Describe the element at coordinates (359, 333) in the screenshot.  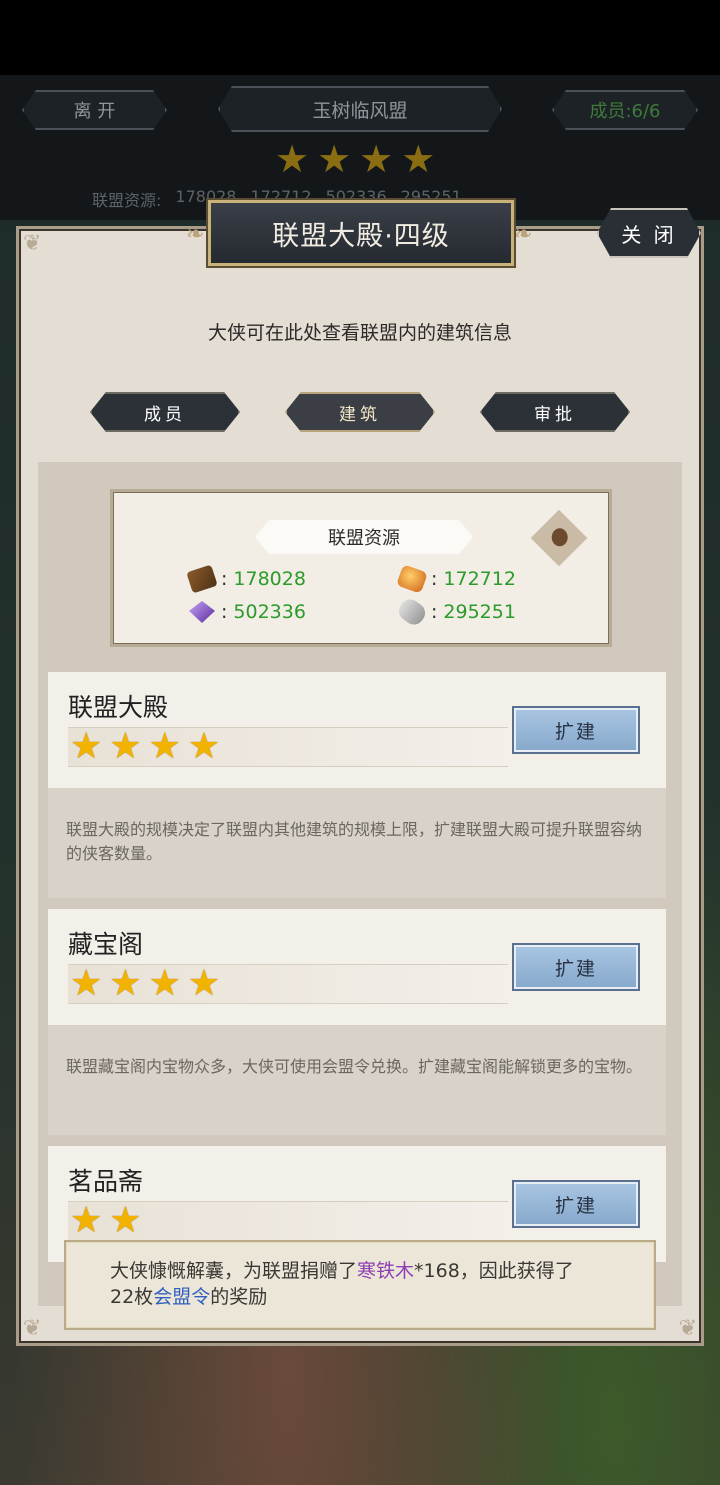
I see `panel-subtitle: 大侠可在此处查看联盟内的建筑信息` at that location.